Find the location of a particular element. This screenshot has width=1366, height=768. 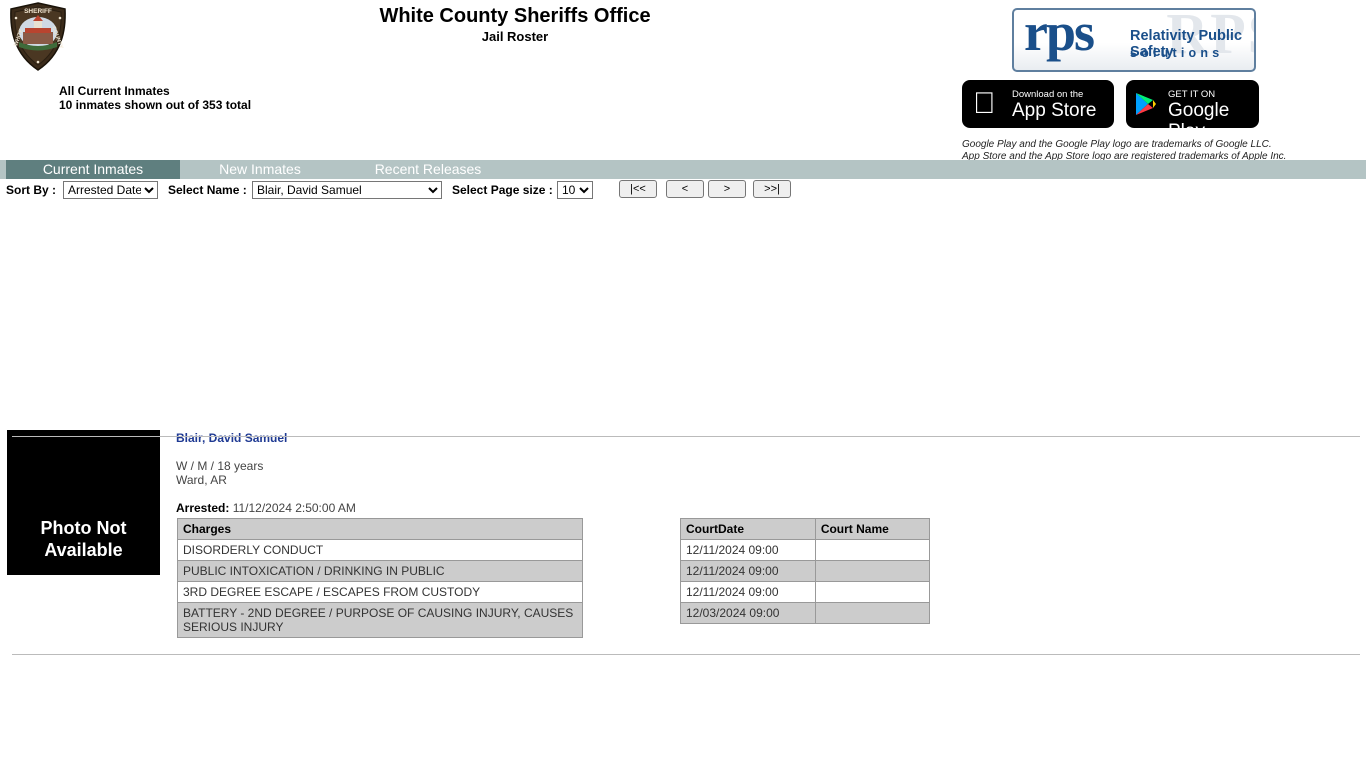

google-play-badge-line1: GET IT ON is located at coordinates (1192, 94).